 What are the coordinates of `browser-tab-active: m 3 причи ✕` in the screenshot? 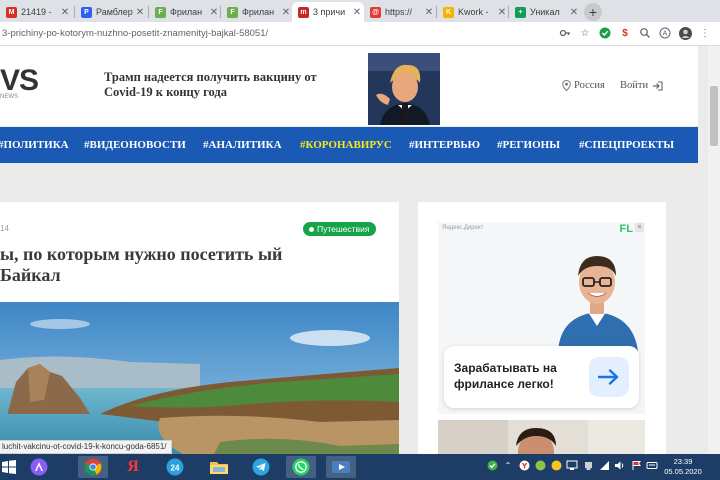 It's located at (328, 12).